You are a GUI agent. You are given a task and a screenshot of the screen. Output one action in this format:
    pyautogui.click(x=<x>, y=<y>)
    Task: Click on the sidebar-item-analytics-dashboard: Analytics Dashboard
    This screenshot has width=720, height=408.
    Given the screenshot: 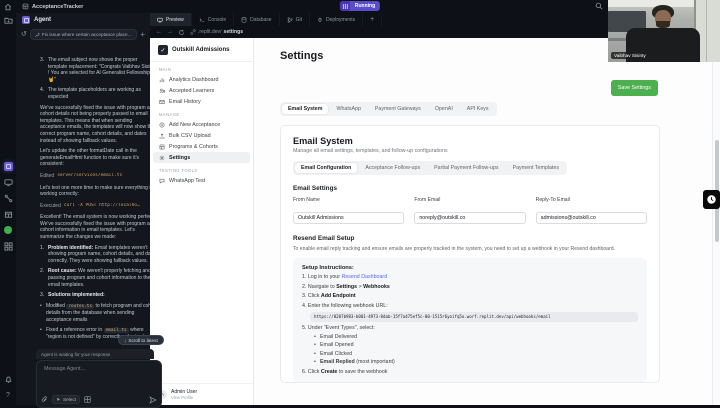 What is the action you would take?
    pyautogui.click(x=201, y=79)
    